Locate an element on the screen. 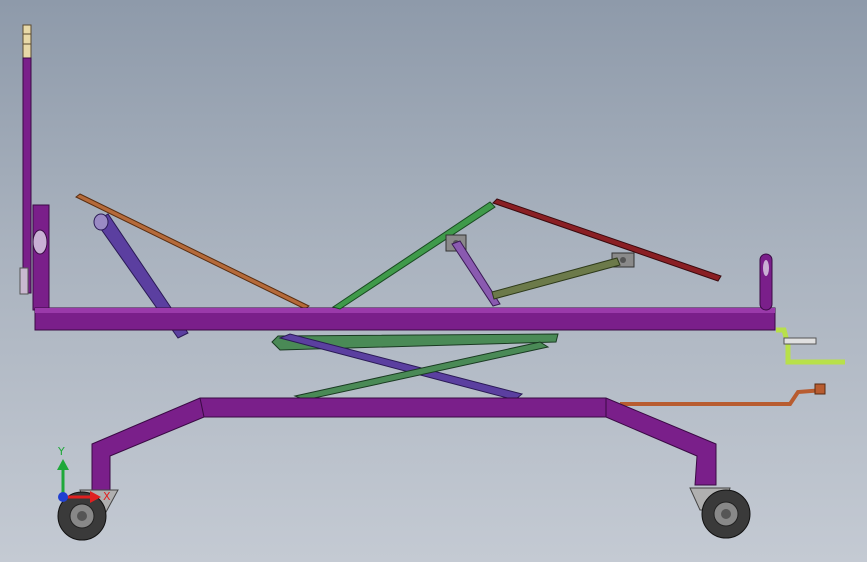 The image size is (867, 562). triad-x-label: X is located at coordinates (107, 496).